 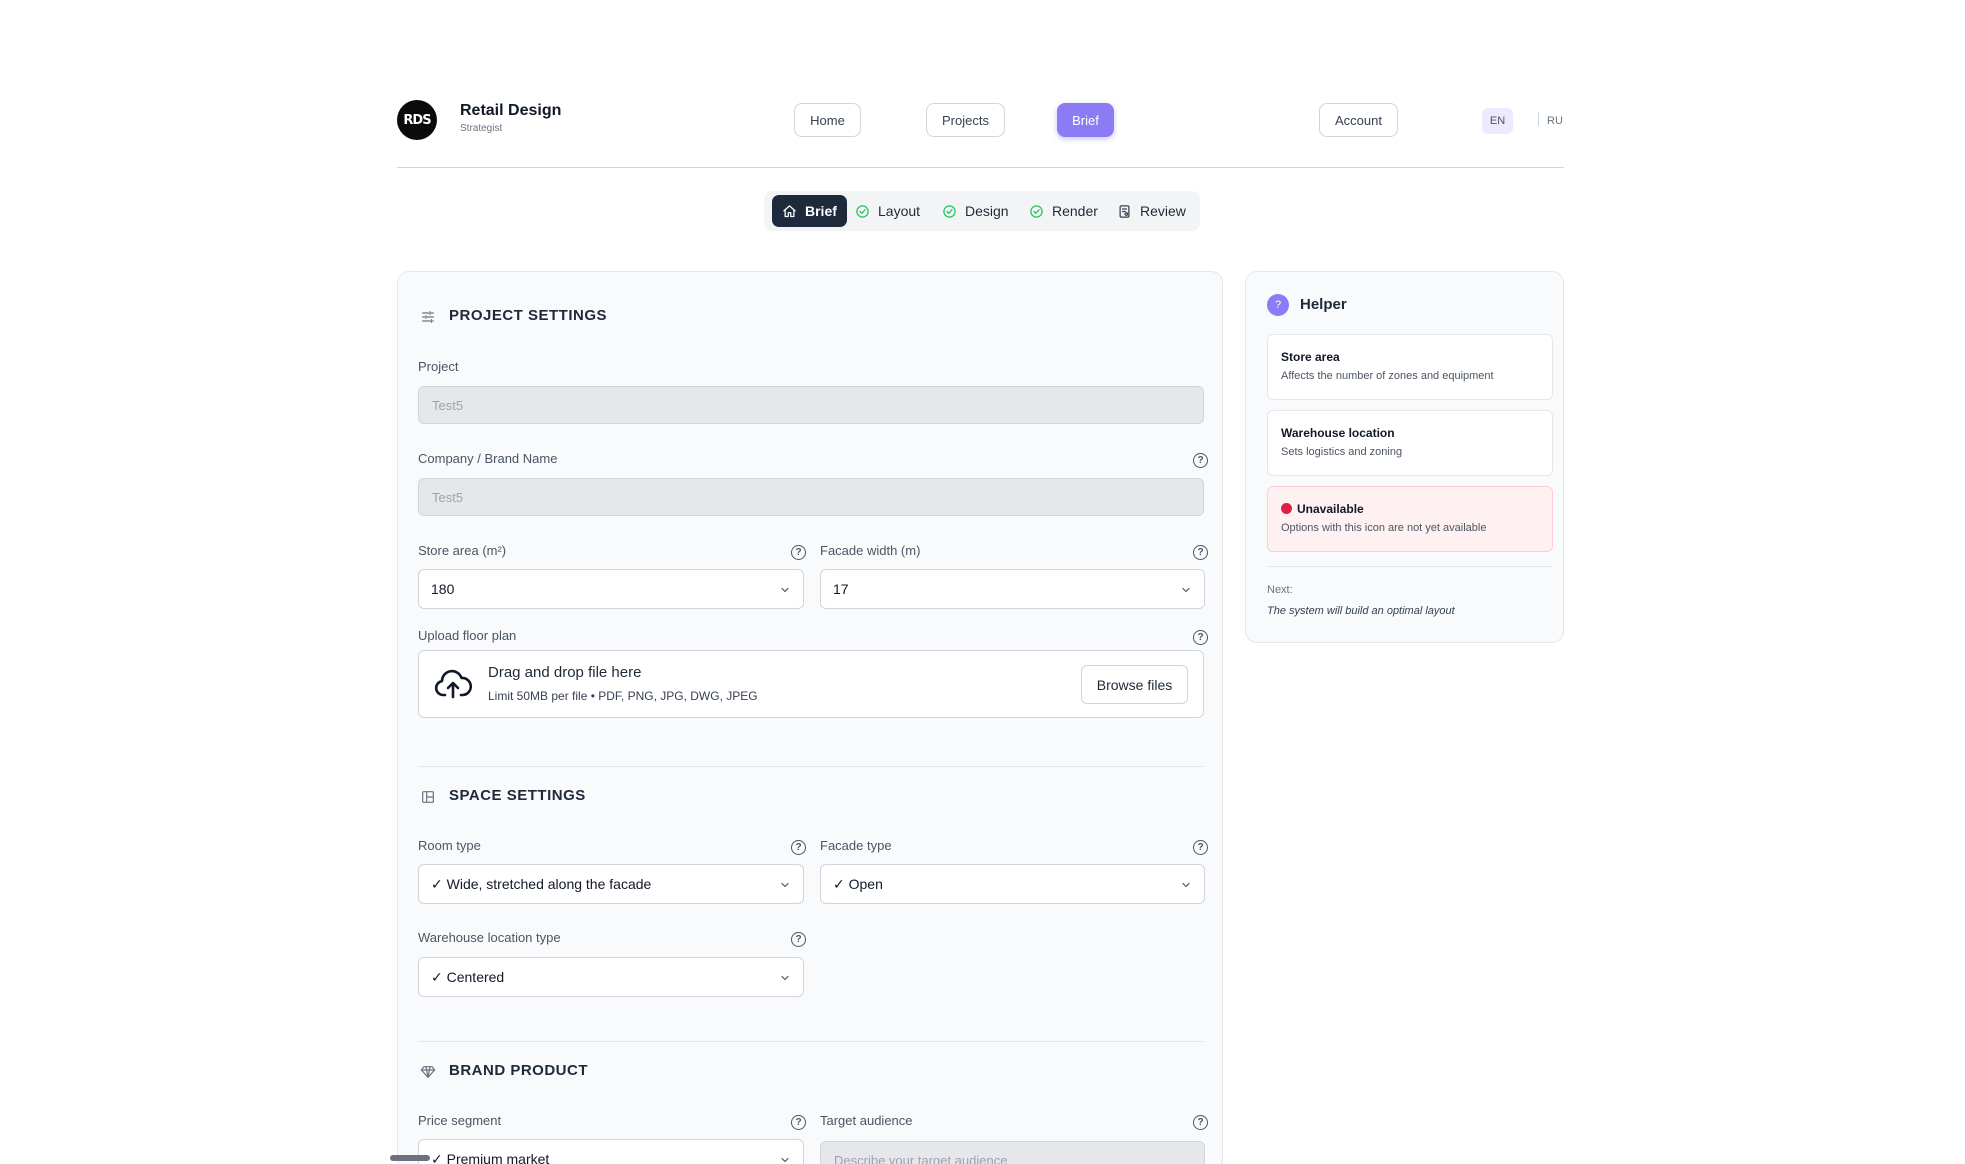 I want to click on step-design-label: Design, so click(x=987, y=211).